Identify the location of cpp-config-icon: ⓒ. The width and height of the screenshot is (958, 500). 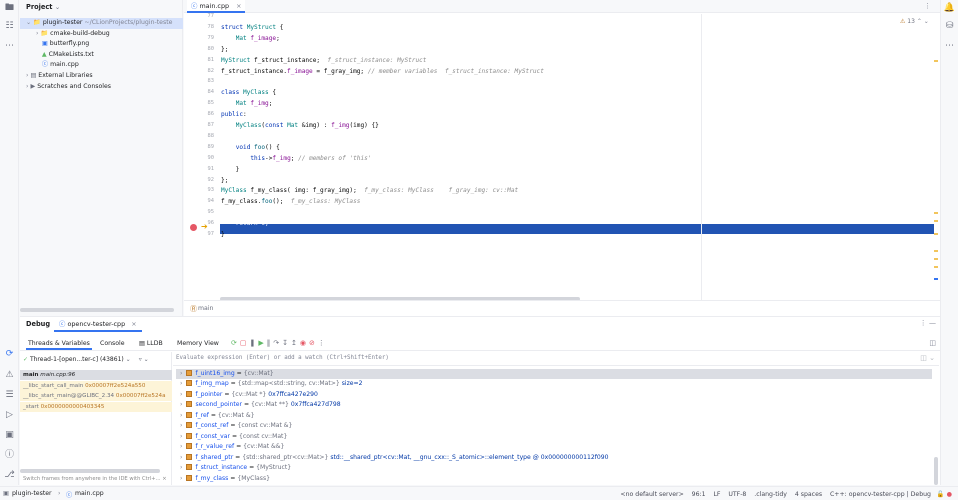
(62, 324).